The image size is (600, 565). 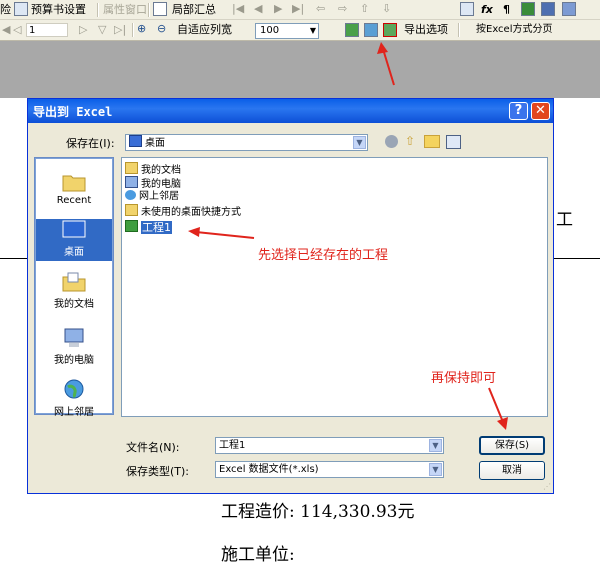 What do you see at coordinates (153, 447) in the screenshot?
I see `filename-label: 文件名(N):` at bounding box center [153, 447].